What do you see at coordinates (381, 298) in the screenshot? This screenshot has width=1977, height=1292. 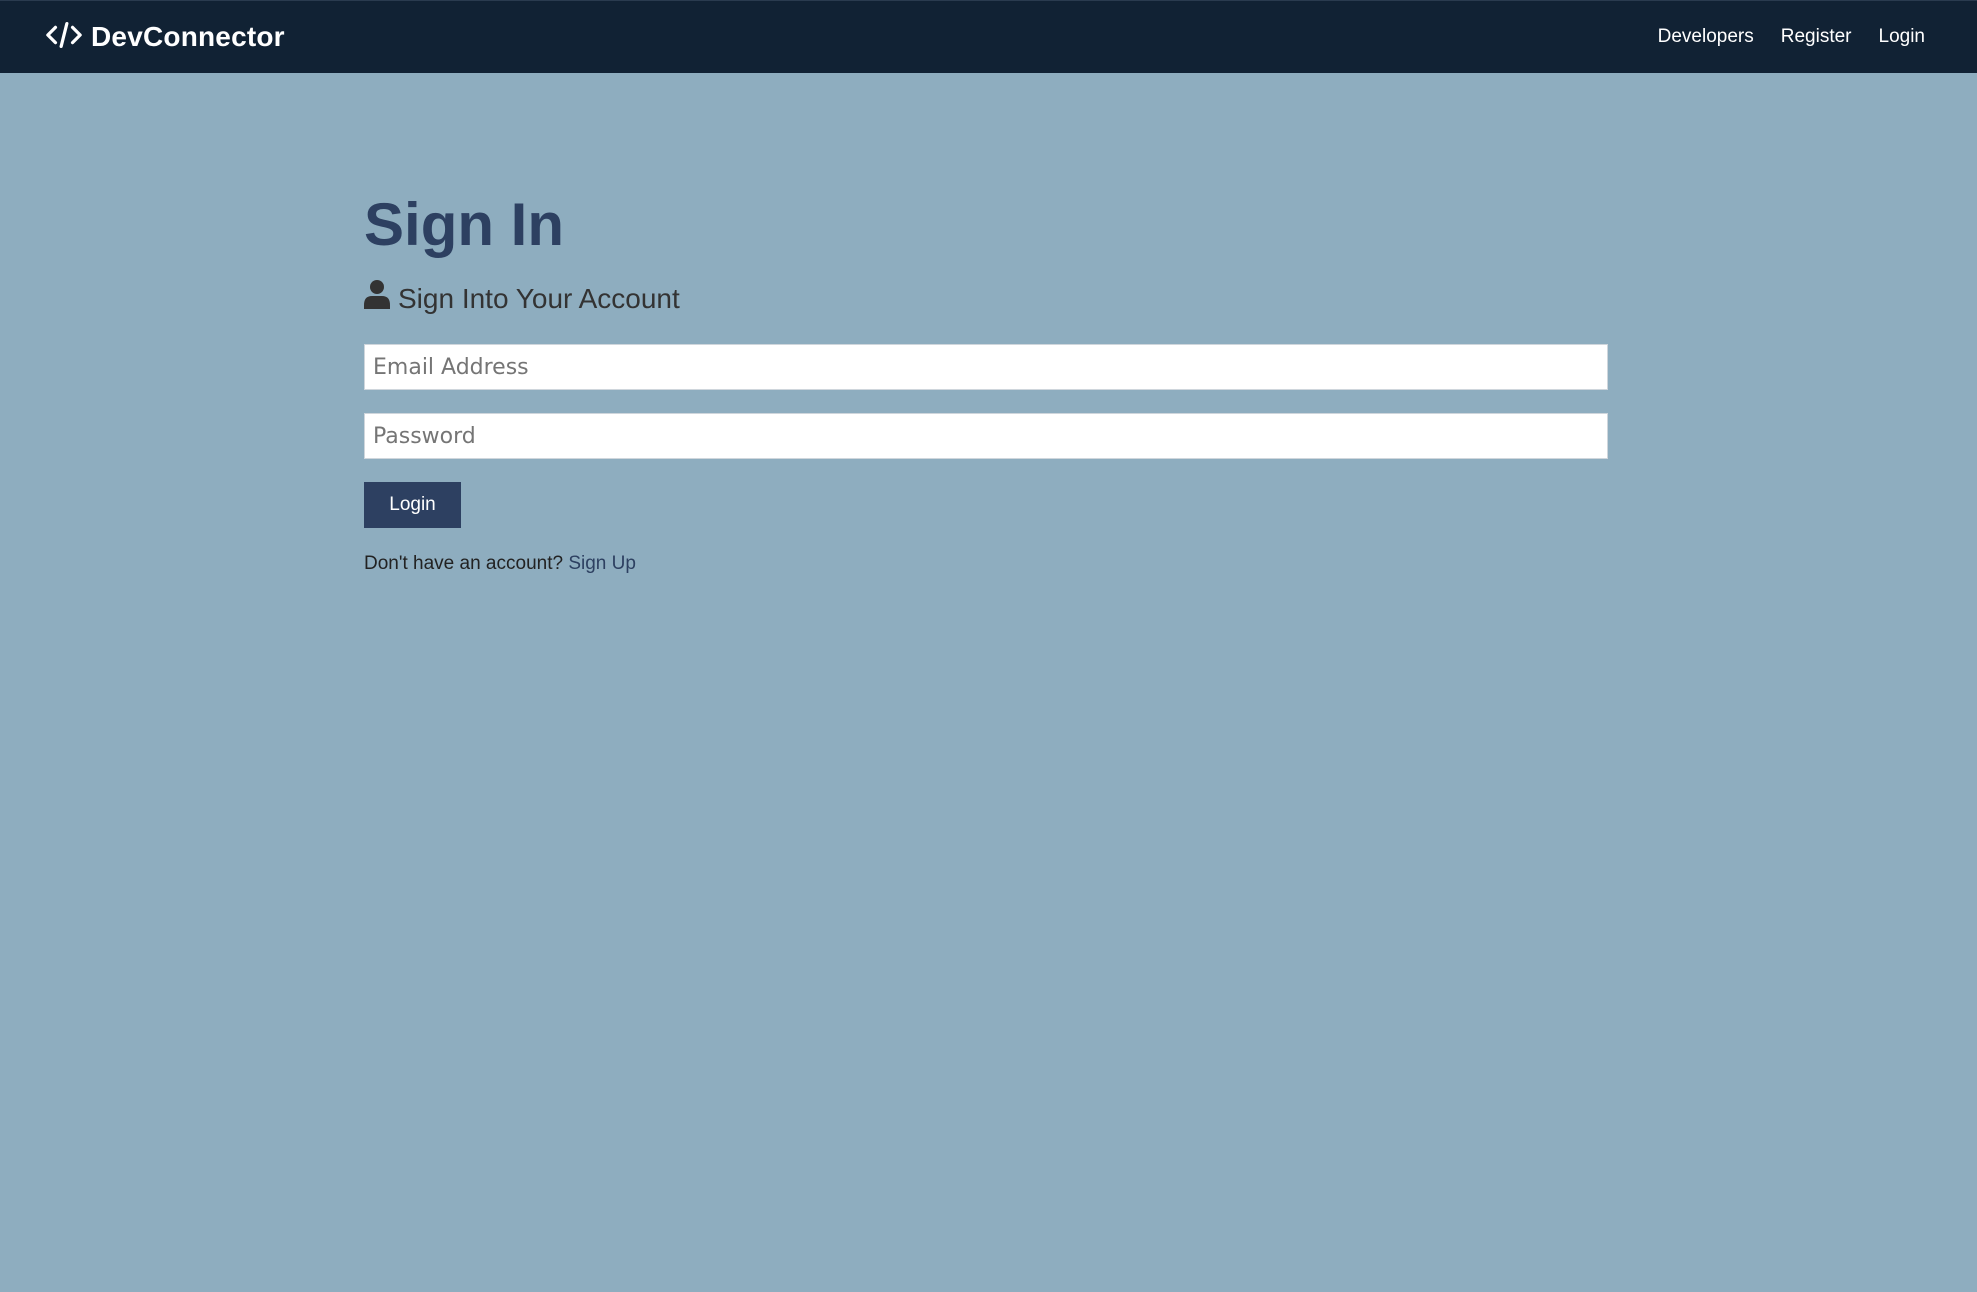 I see `user-icon` at bounding box center [381, 298].